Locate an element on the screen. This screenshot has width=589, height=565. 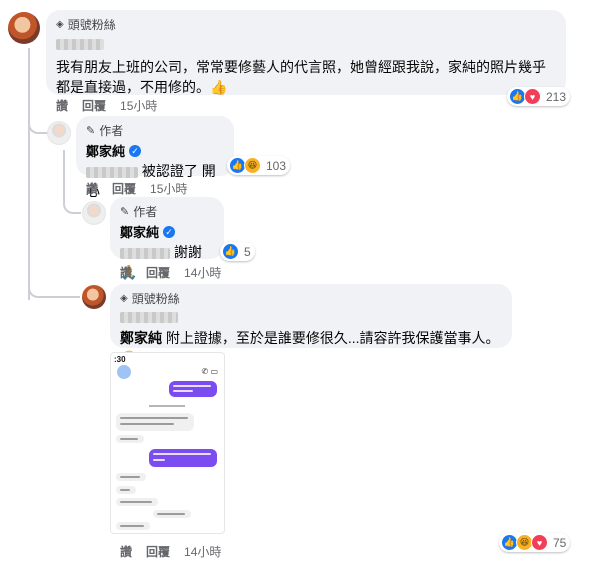
reaction-summary: 👍 😆 103 is located at coordinates (259, 165).